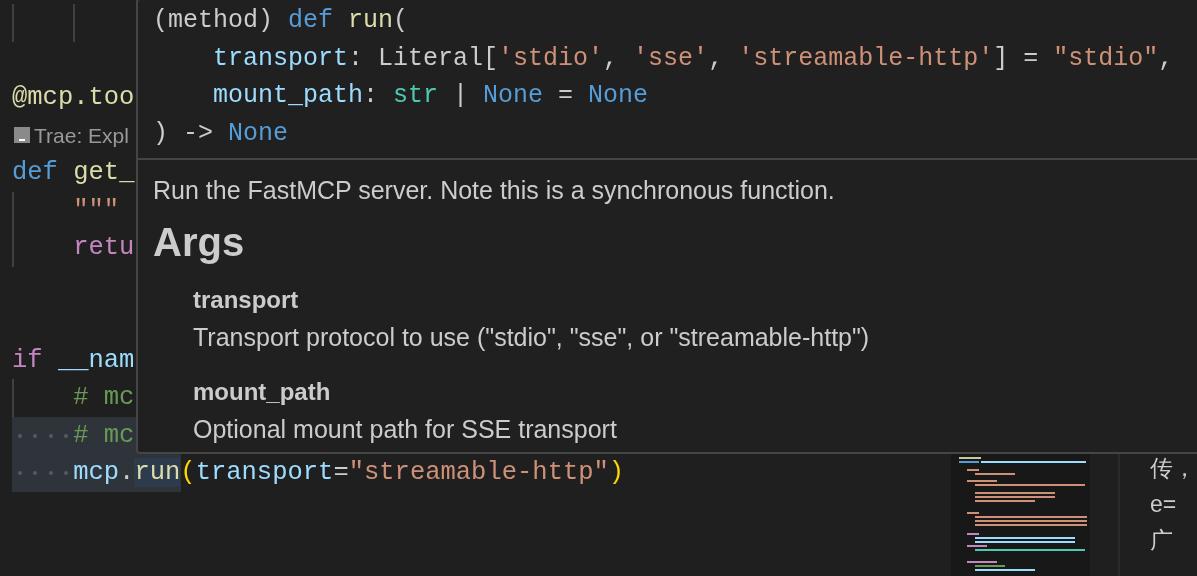 The image size is (1197, 576). I want to click on code-line: @mcp.too, so click(73, 98).